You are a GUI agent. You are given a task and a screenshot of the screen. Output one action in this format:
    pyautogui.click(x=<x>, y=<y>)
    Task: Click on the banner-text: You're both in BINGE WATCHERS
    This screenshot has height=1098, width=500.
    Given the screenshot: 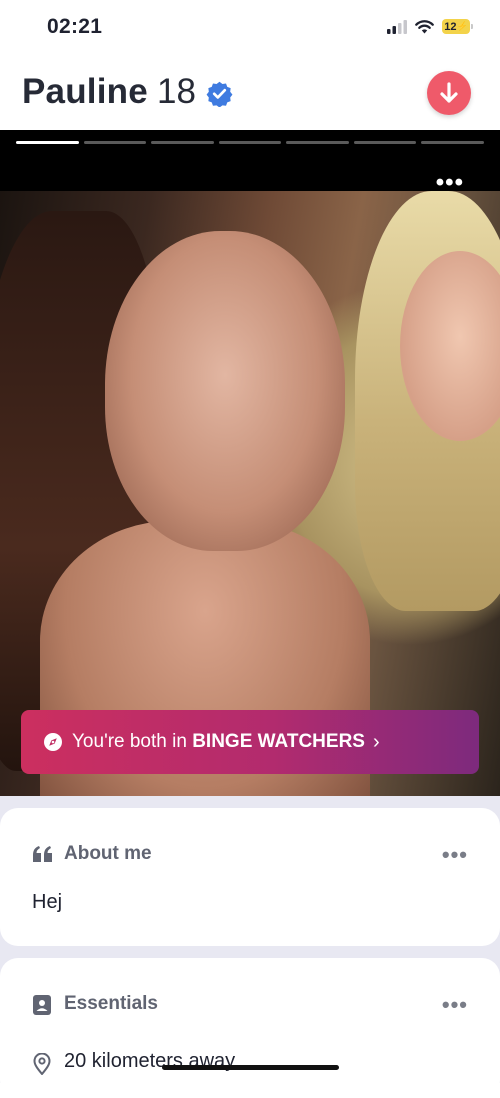 What is the action you would take?
    pyautogui.click(x=218, y=742)
    